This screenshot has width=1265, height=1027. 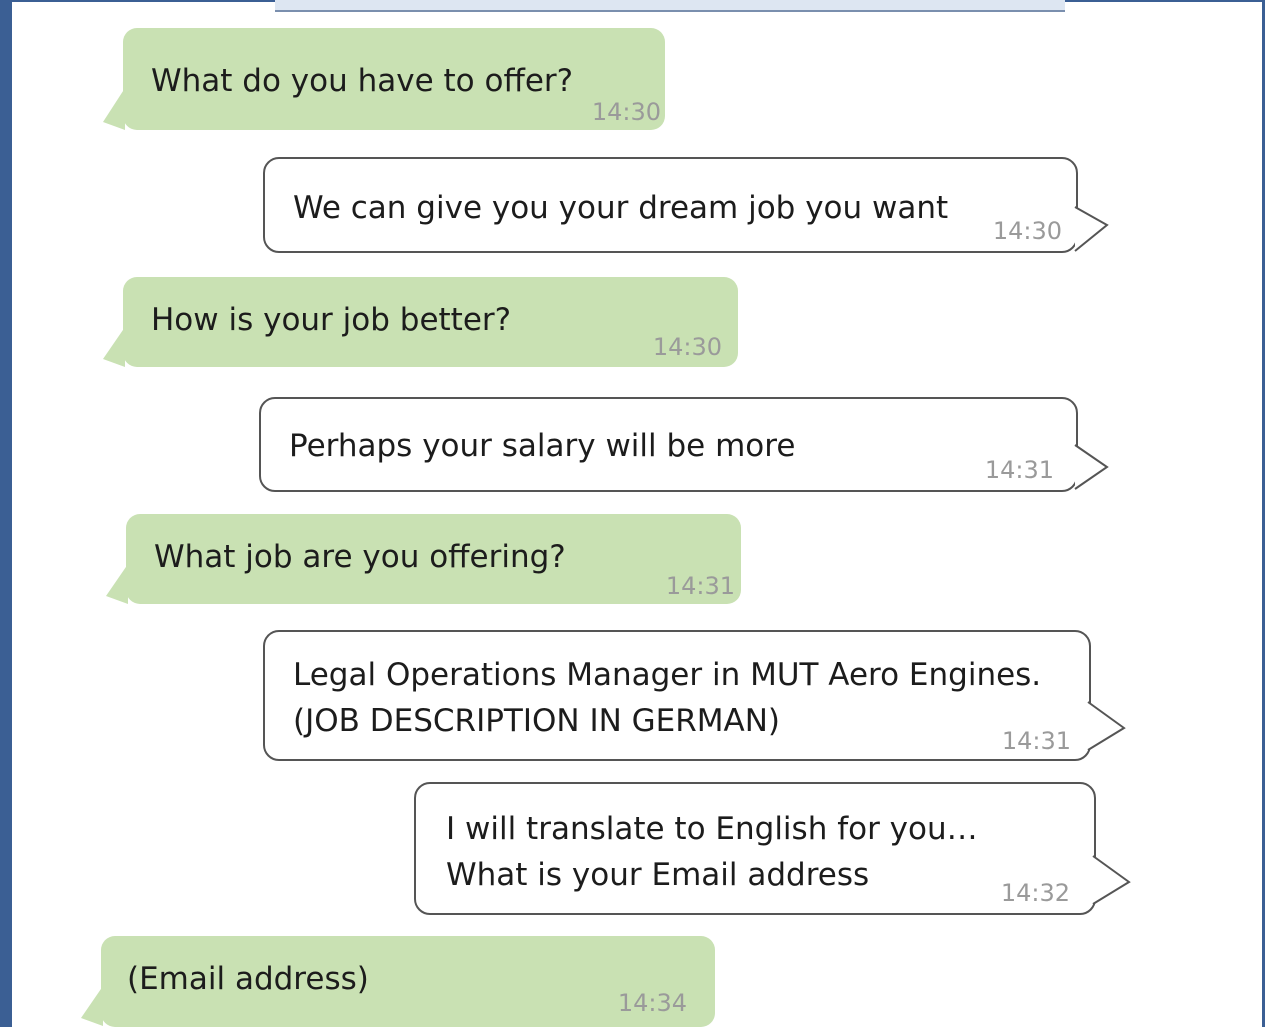 I want to click on message-text: How is your job better?, so click(x=331, y=320).